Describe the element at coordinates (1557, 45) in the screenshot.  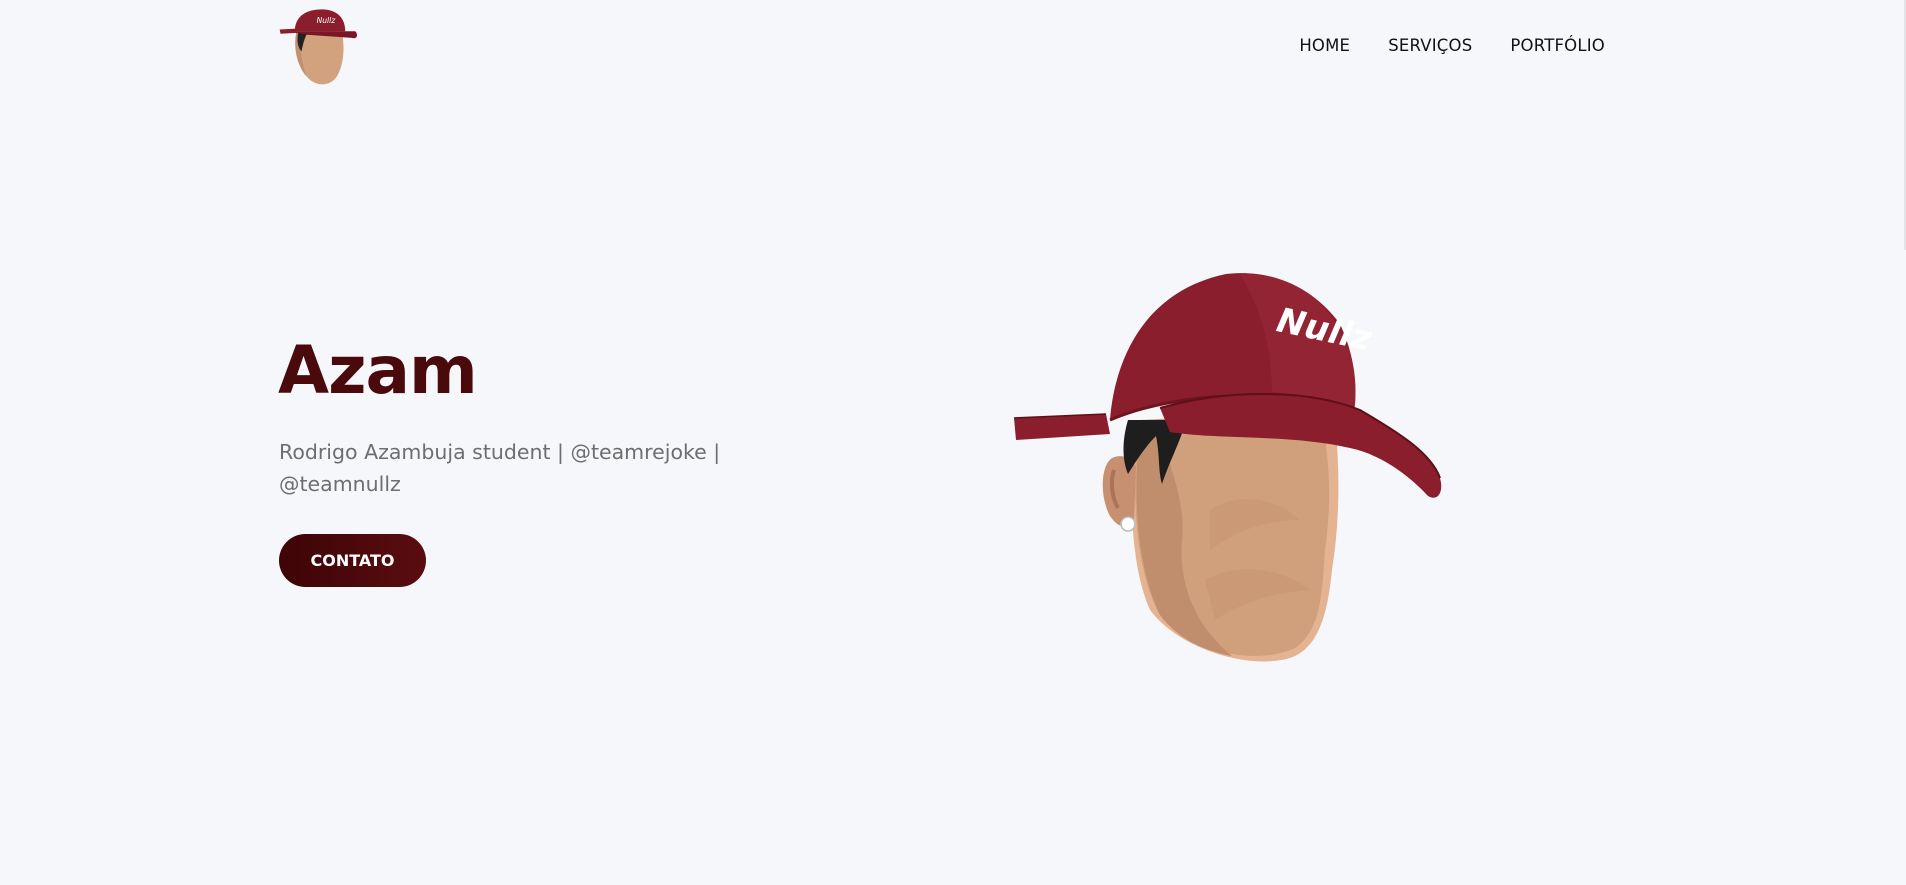
I see `nav-portfolio: PORTFÓLIO` at that location.